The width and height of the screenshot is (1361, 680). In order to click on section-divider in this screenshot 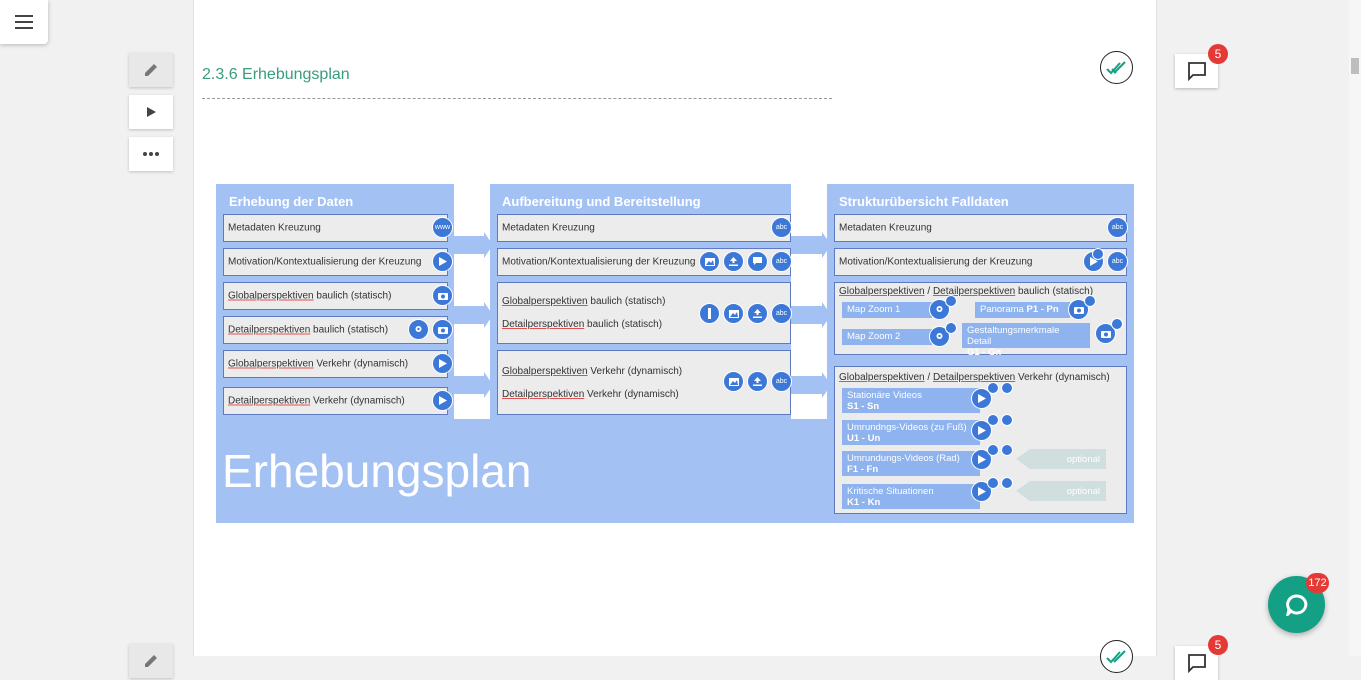, I will do `click(517, 98)`.